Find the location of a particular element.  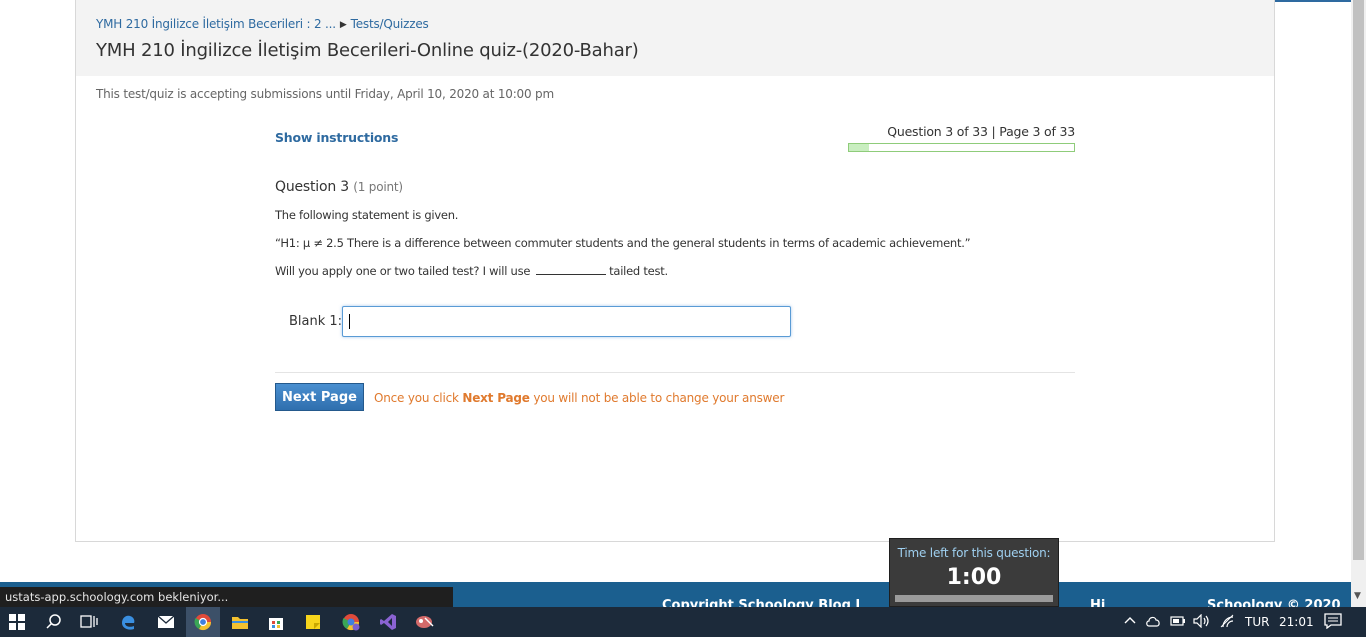

fill-blank-underline is located at coordinates (571, 270).